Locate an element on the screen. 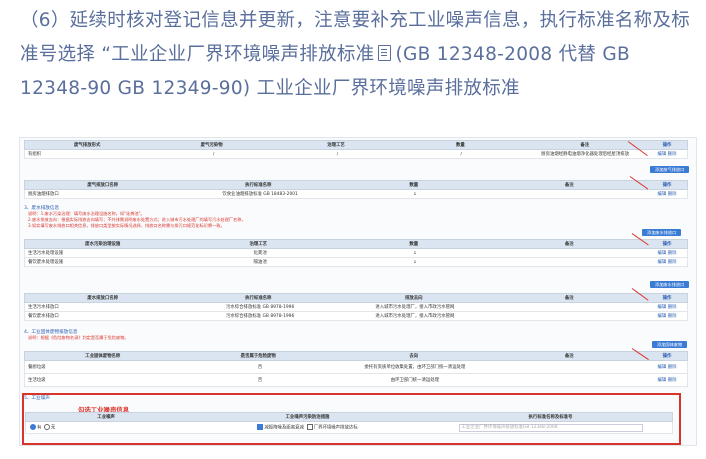  radio-no is located at coordinates (46, 427).